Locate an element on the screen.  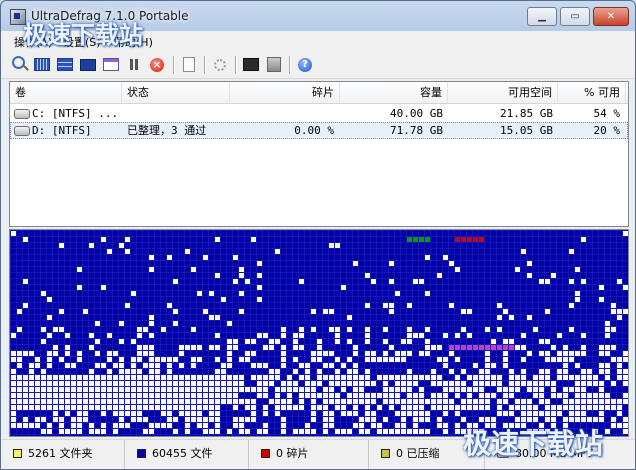
mft-optimize-button is located at coordinates (111, 64).